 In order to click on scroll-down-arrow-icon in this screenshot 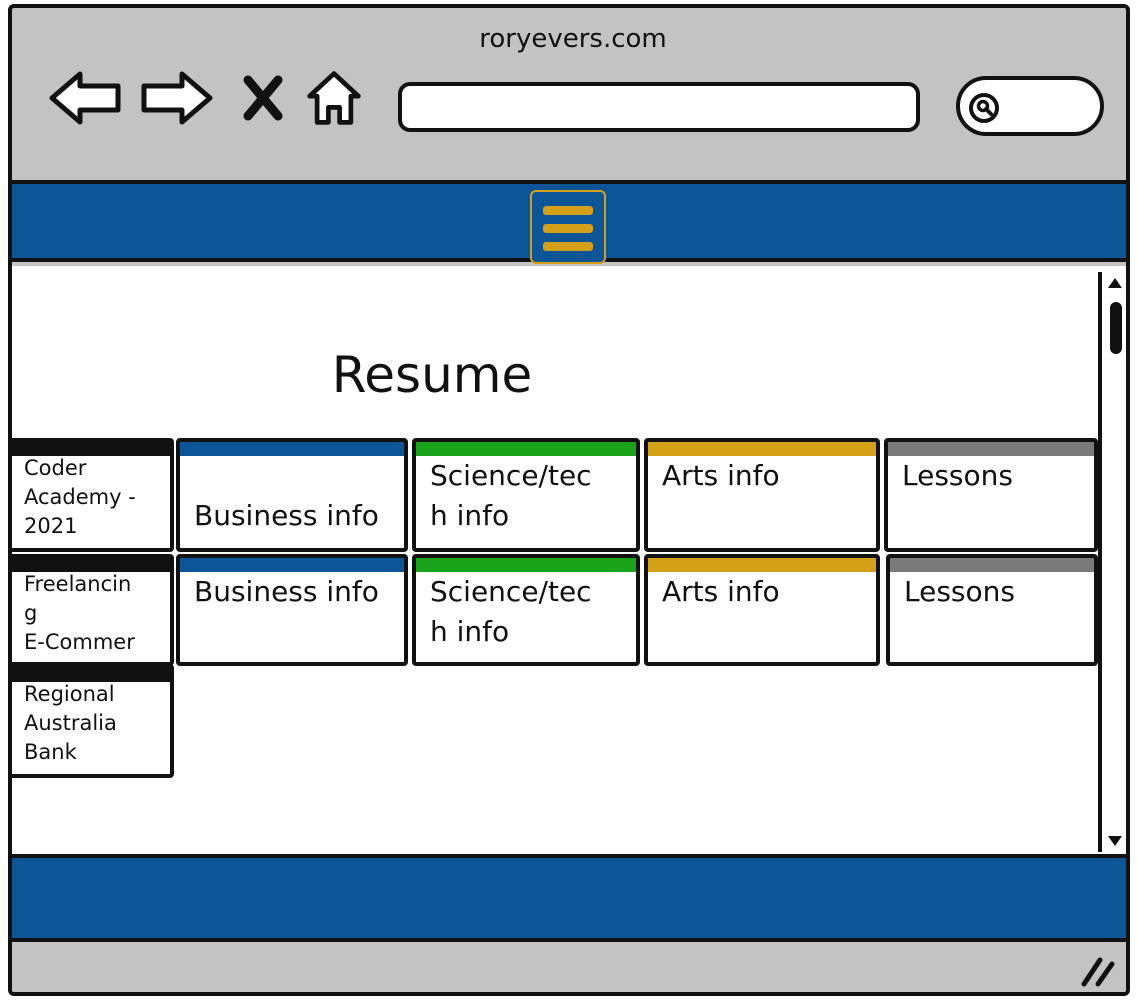, I will do `click(1115, 841)`.